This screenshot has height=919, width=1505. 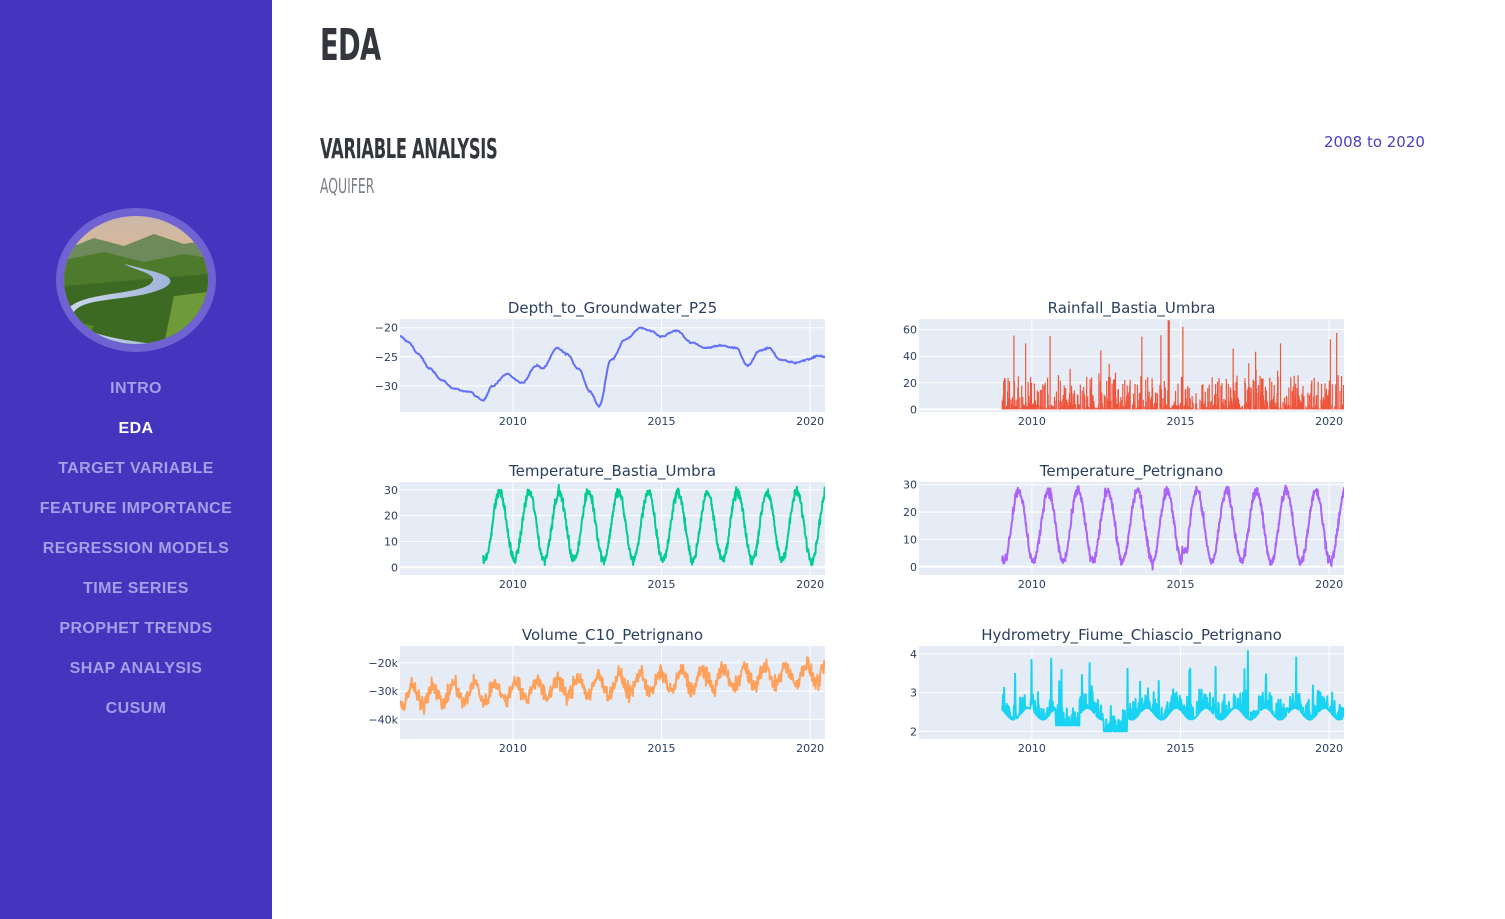 I want to click on y-tick-label: −30k, so click(x=383, y=691).